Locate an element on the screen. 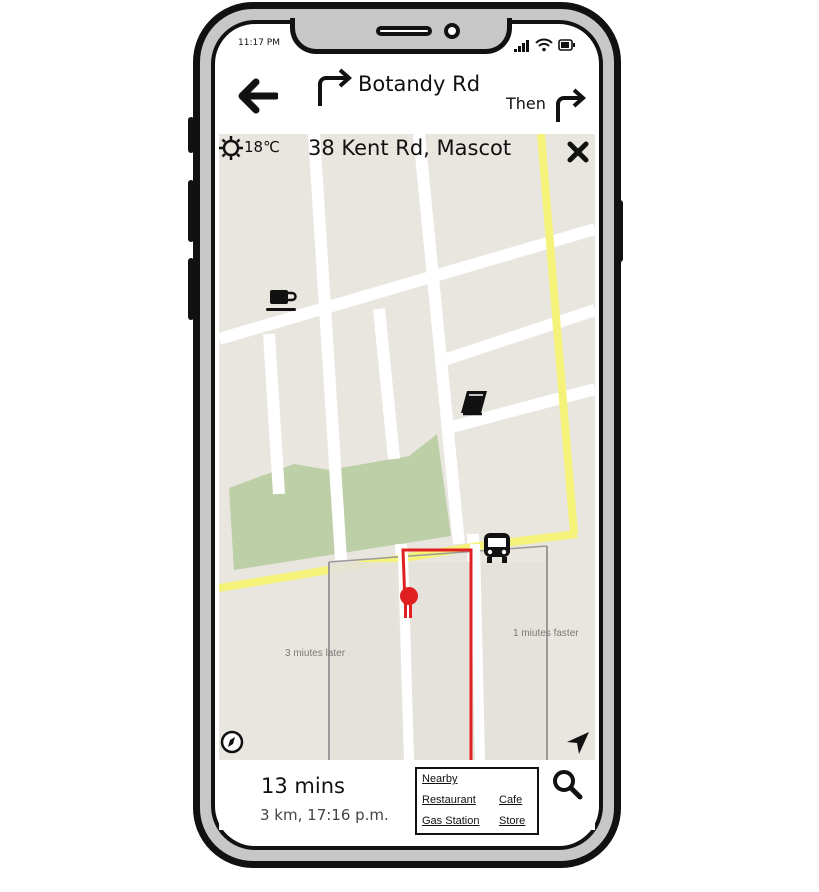 This screenshot has height=892, width=819. search-icon is located at coordinates (567, 784).